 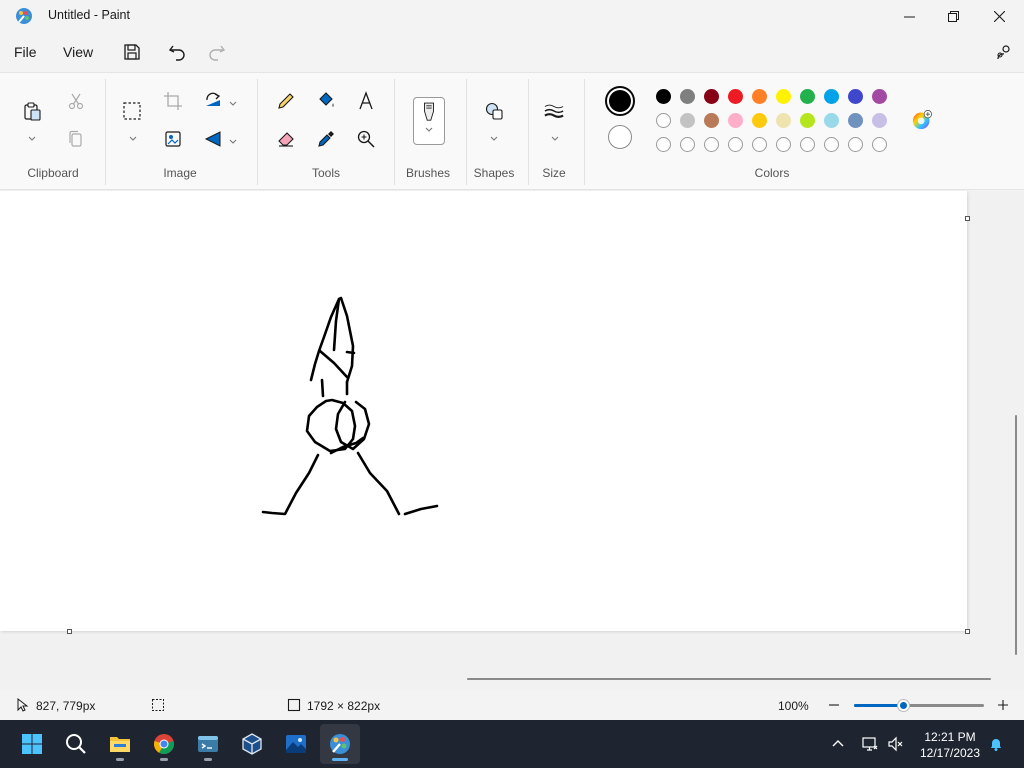 What do you see at coordinates (76, 139) in the screenshot?
I see `copy-button` at bounding box center [76, 139].